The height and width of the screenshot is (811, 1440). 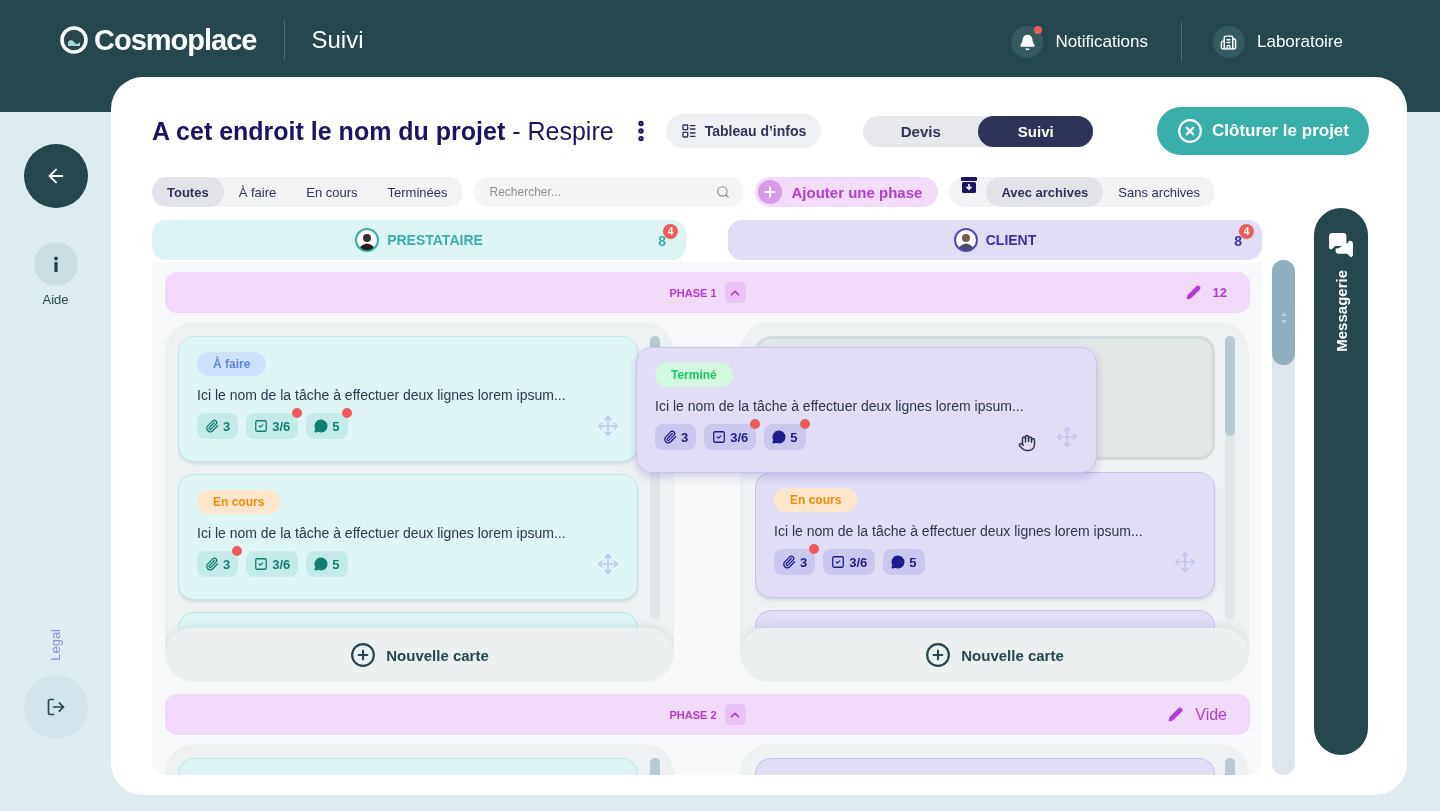 What do you see at coordinates (74, 40) in the screenshot?
I see `logo-icon` at bounding box center [74, 40].